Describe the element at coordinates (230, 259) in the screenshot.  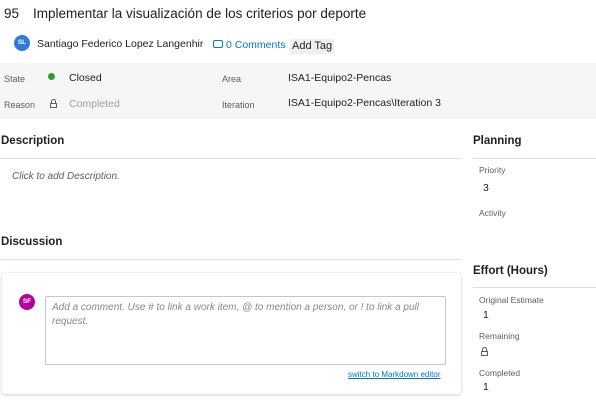
I see `discussion-divider` at that location.